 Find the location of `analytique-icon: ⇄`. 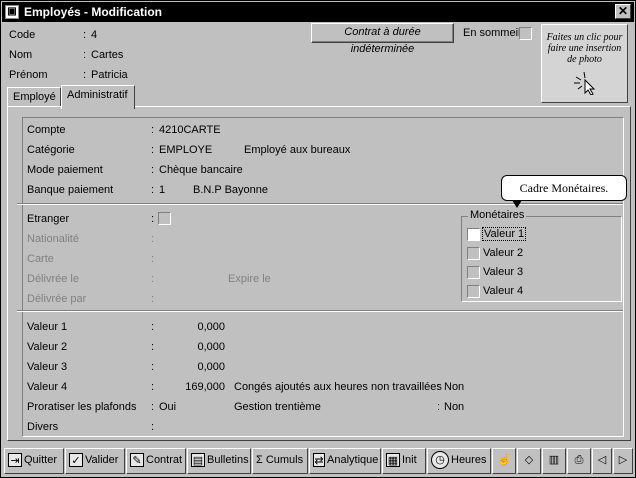

analytique-icon: ⇄ is located at coordinates (319, 460).